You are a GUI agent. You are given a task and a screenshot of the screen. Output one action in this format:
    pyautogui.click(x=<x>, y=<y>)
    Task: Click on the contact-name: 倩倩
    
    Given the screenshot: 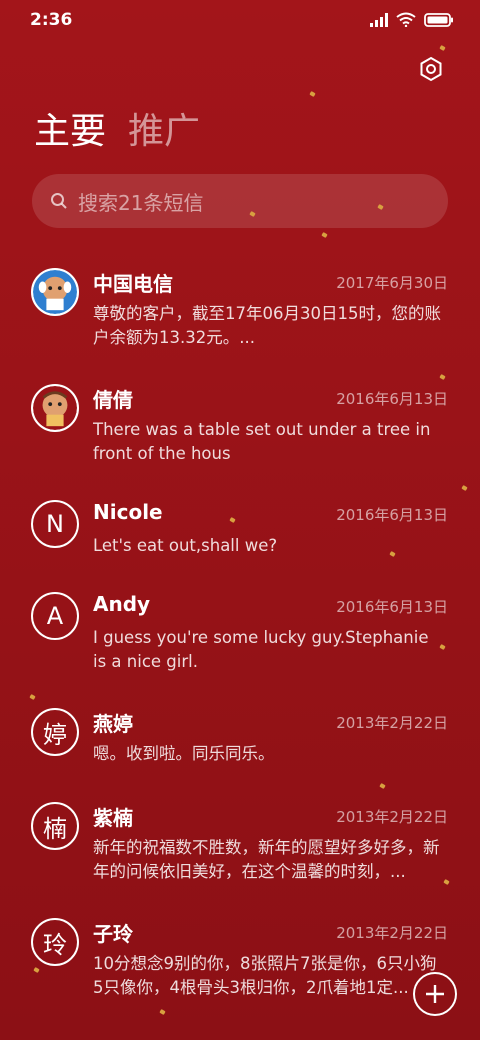 What is the action you would take?
    pyautogui.click(x=113, y=400)
    